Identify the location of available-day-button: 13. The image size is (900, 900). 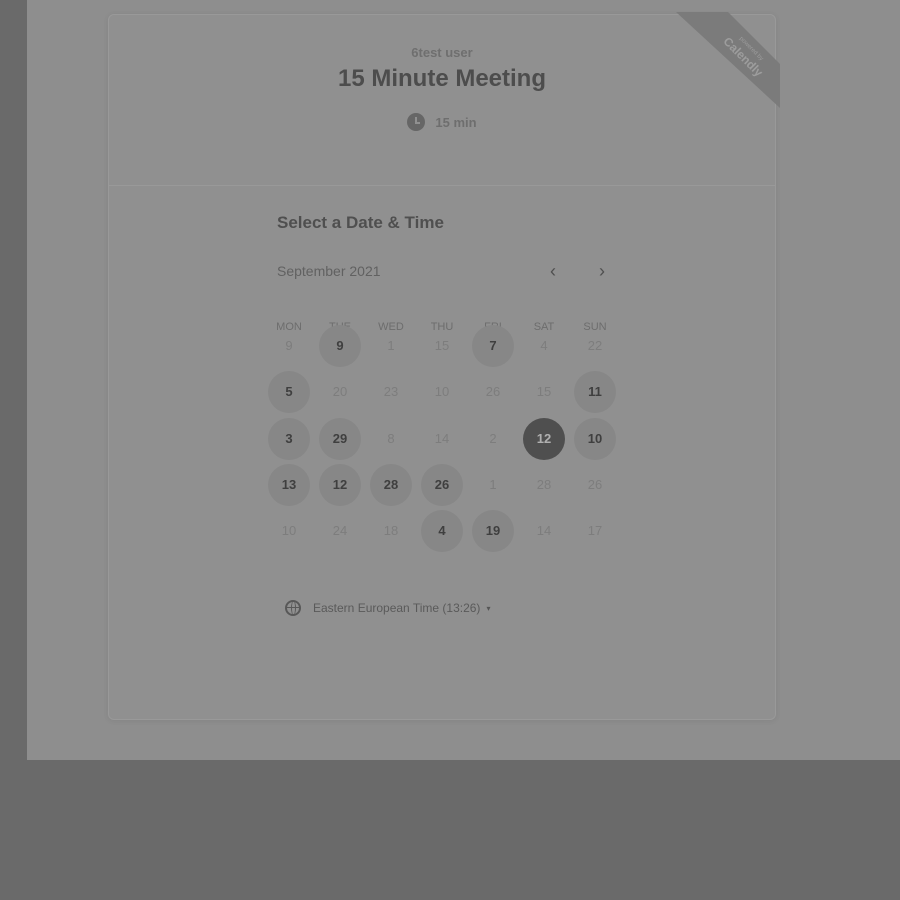
(289, 485).